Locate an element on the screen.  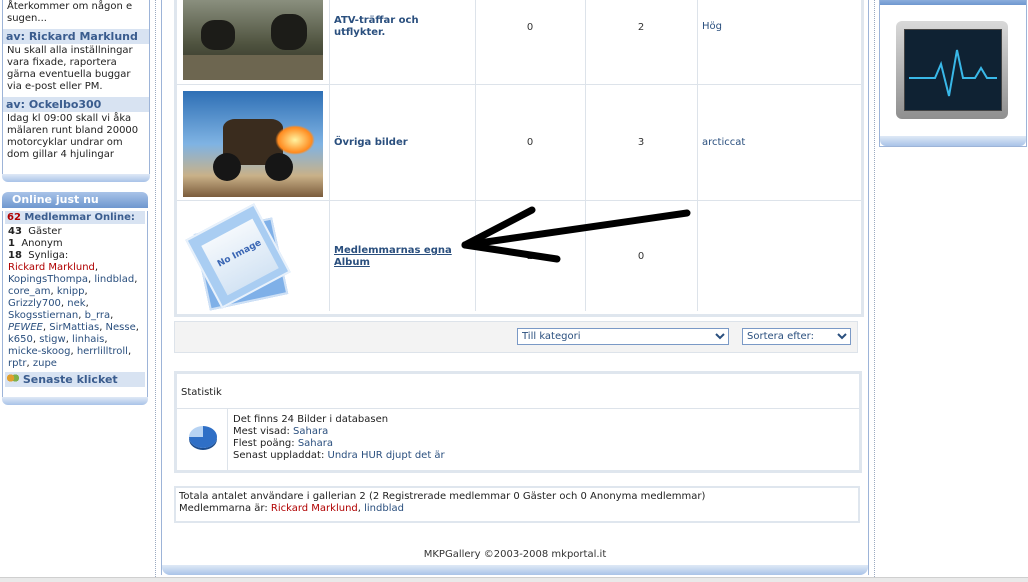
users-icon is located at coordinates (13, 379).